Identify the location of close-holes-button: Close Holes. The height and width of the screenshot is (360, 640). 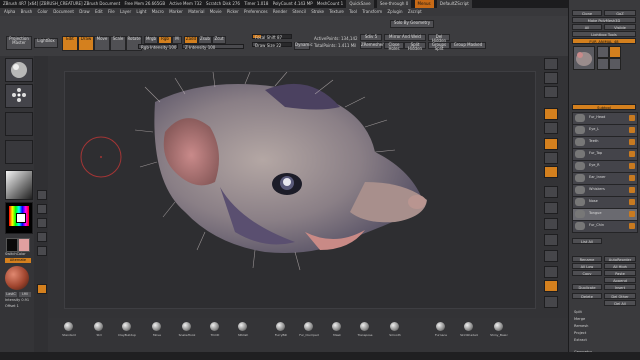
(394, 46).